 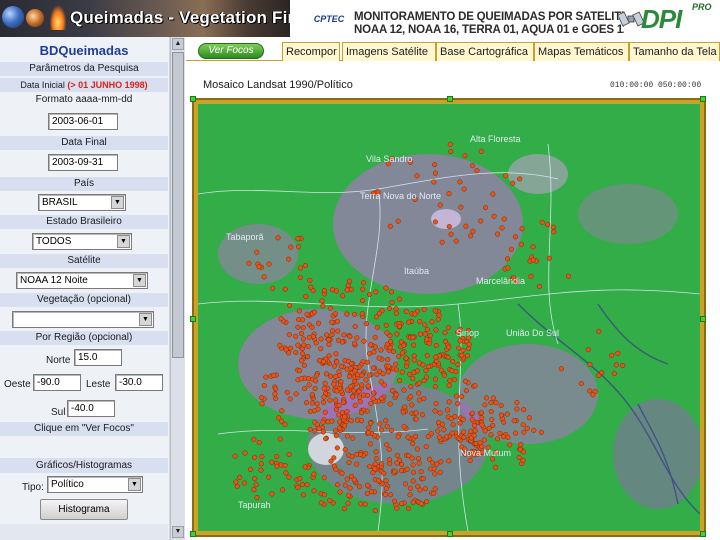 What do you see at coordinates (139, 382) in the screenshot?
I see `east-input: -30.0` at bounding box center [139, 382].